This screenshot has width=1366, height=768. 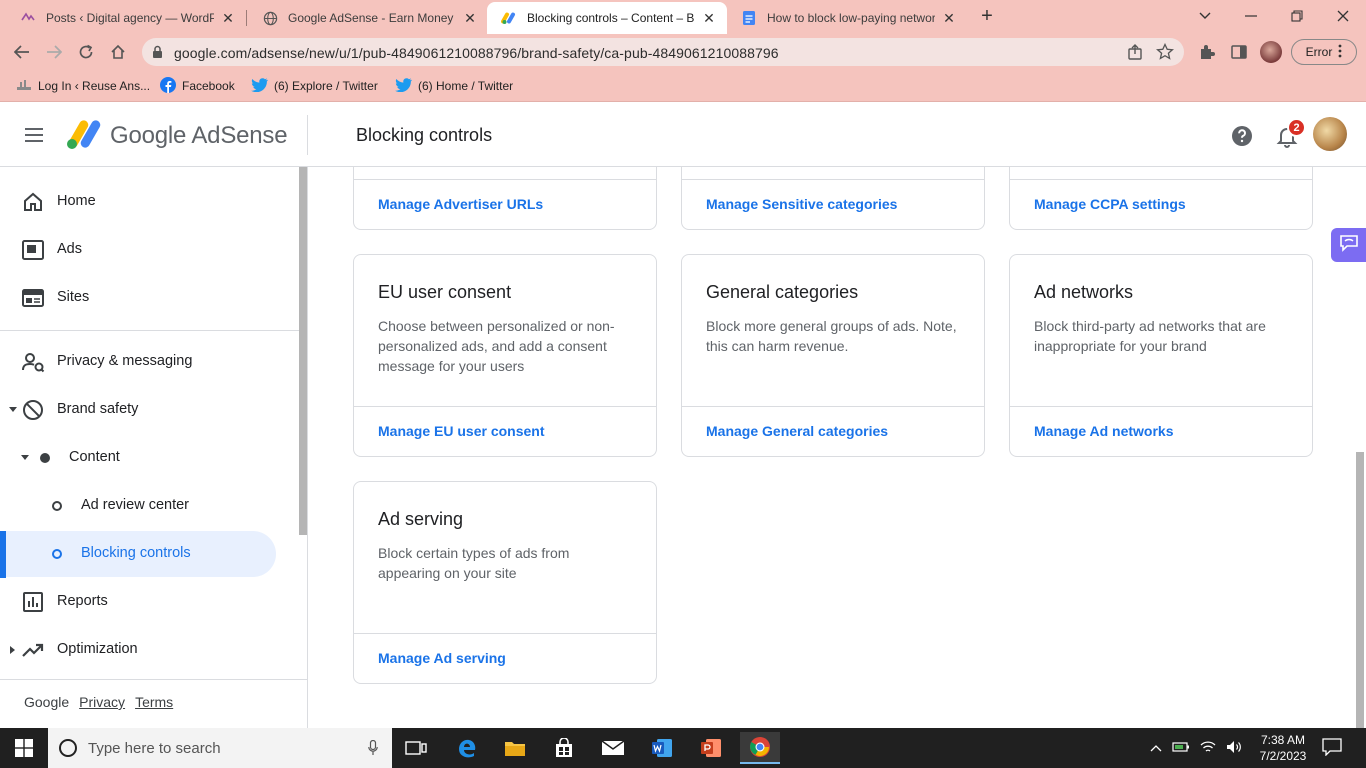 What do you see at coordinates (34, 135) in the screenshot?
I see `menu-icon` at bounding box center [34, 135].